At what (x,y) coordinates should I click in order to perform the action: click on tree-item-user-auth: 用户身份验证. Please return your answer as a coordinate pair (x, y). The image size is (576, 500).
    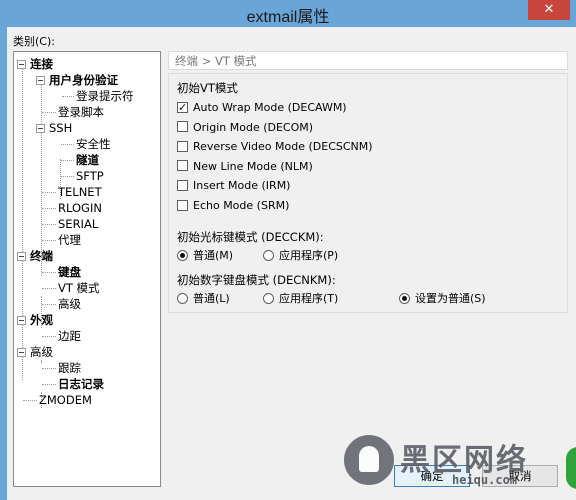
    Looking at the image, I should click on (77, 80).